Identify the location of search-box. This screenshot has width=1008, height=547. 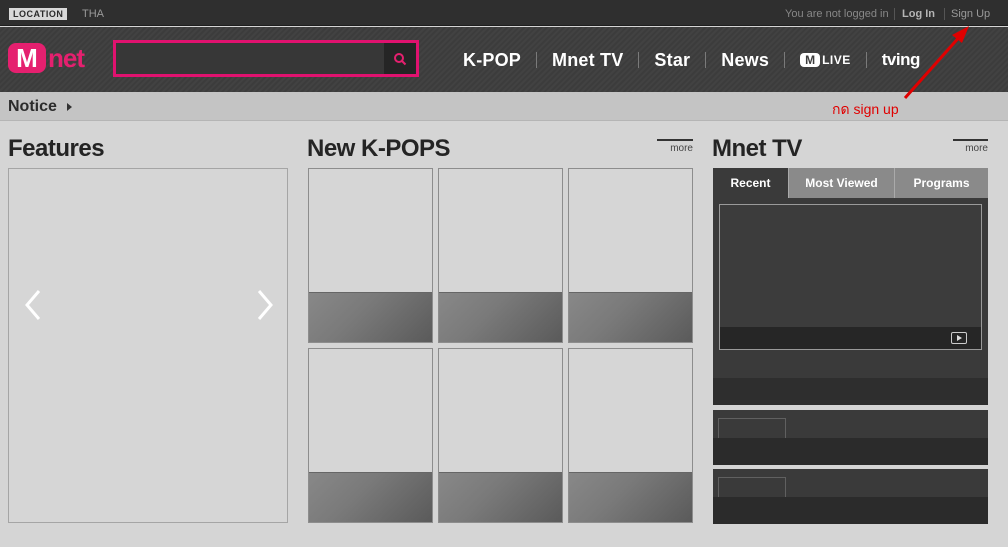
(266, 58).